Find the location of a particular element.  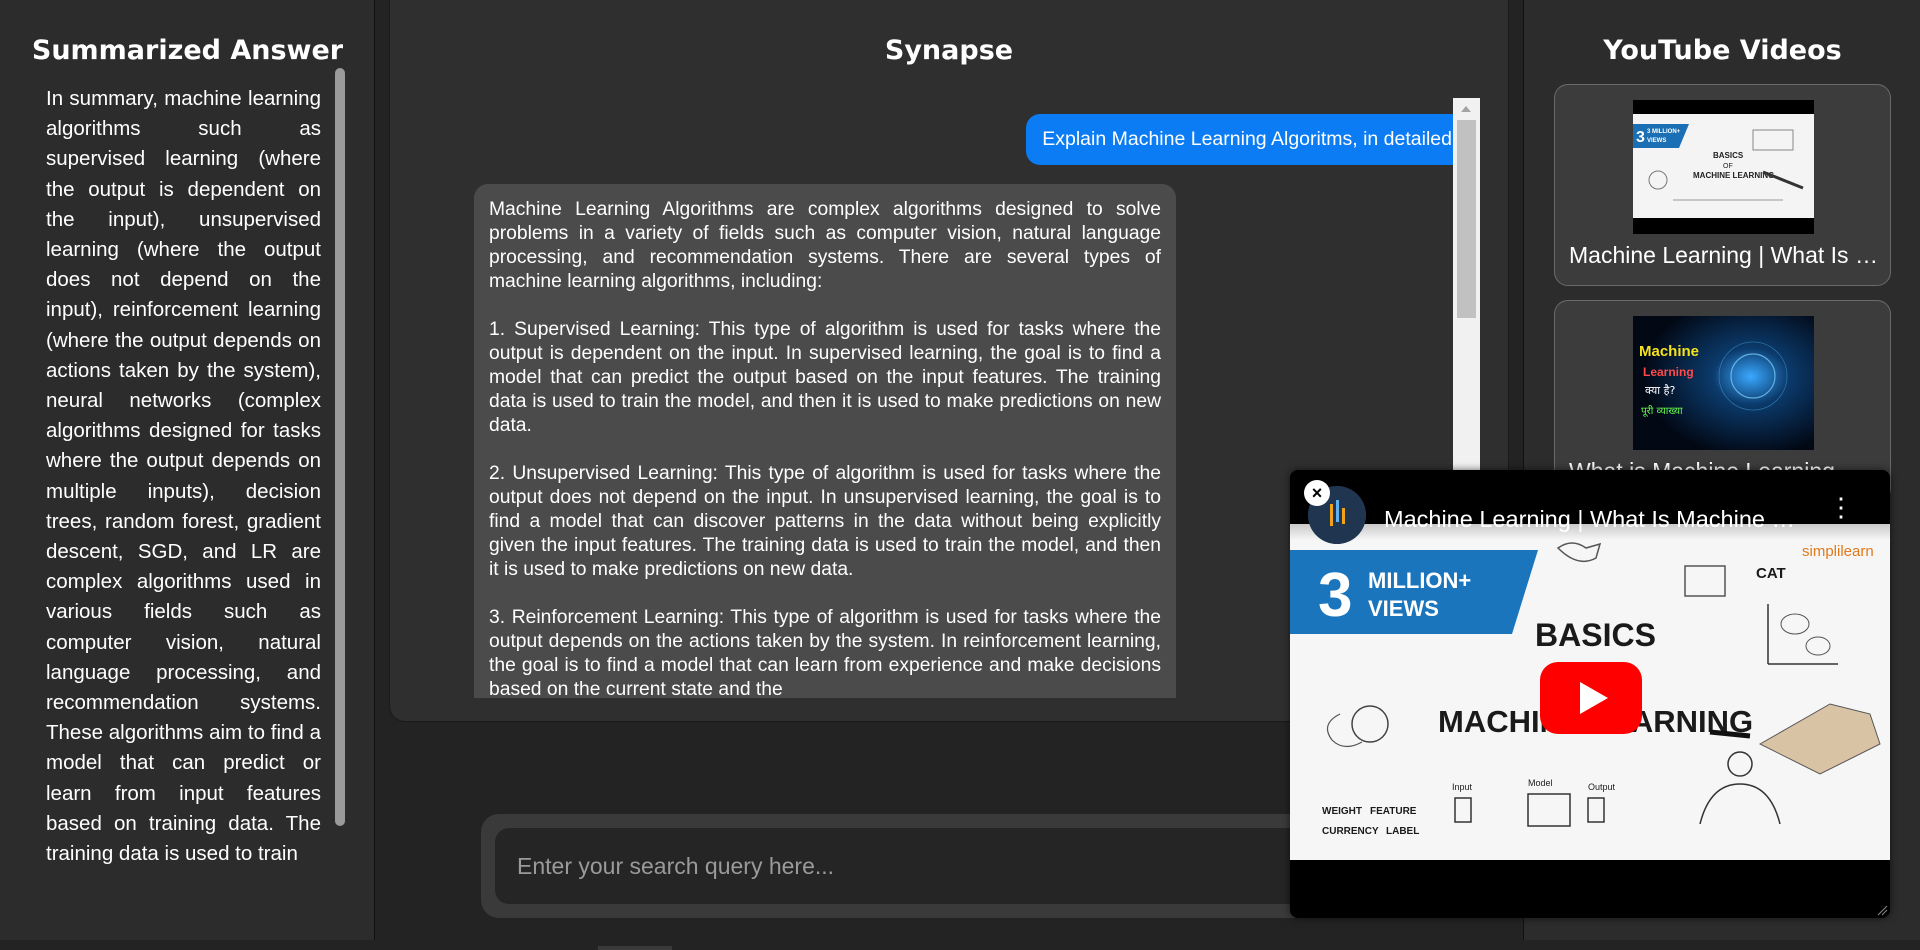

thumb-explanation: पूरी व्याख्या is located at coordinates (1662, 411).